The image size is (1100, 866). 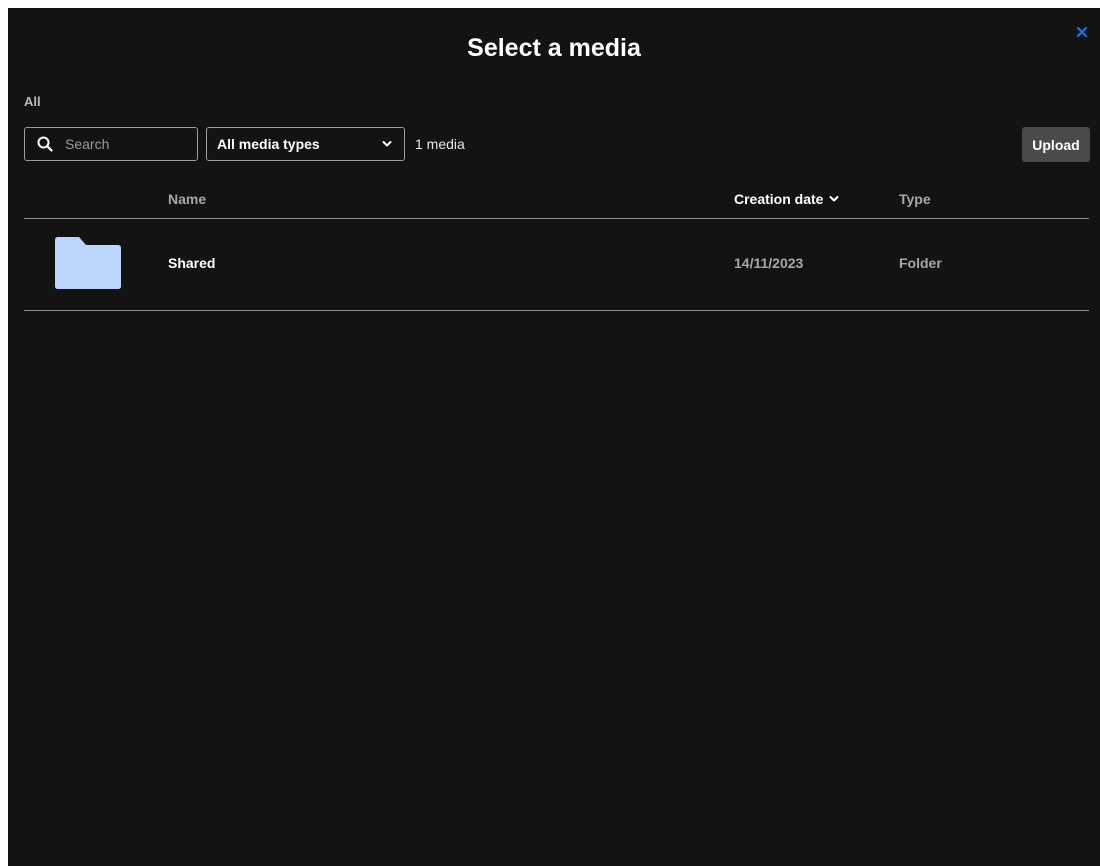 I want to click on column-header-creation-date: Creation date, so click(x=786, y=199).